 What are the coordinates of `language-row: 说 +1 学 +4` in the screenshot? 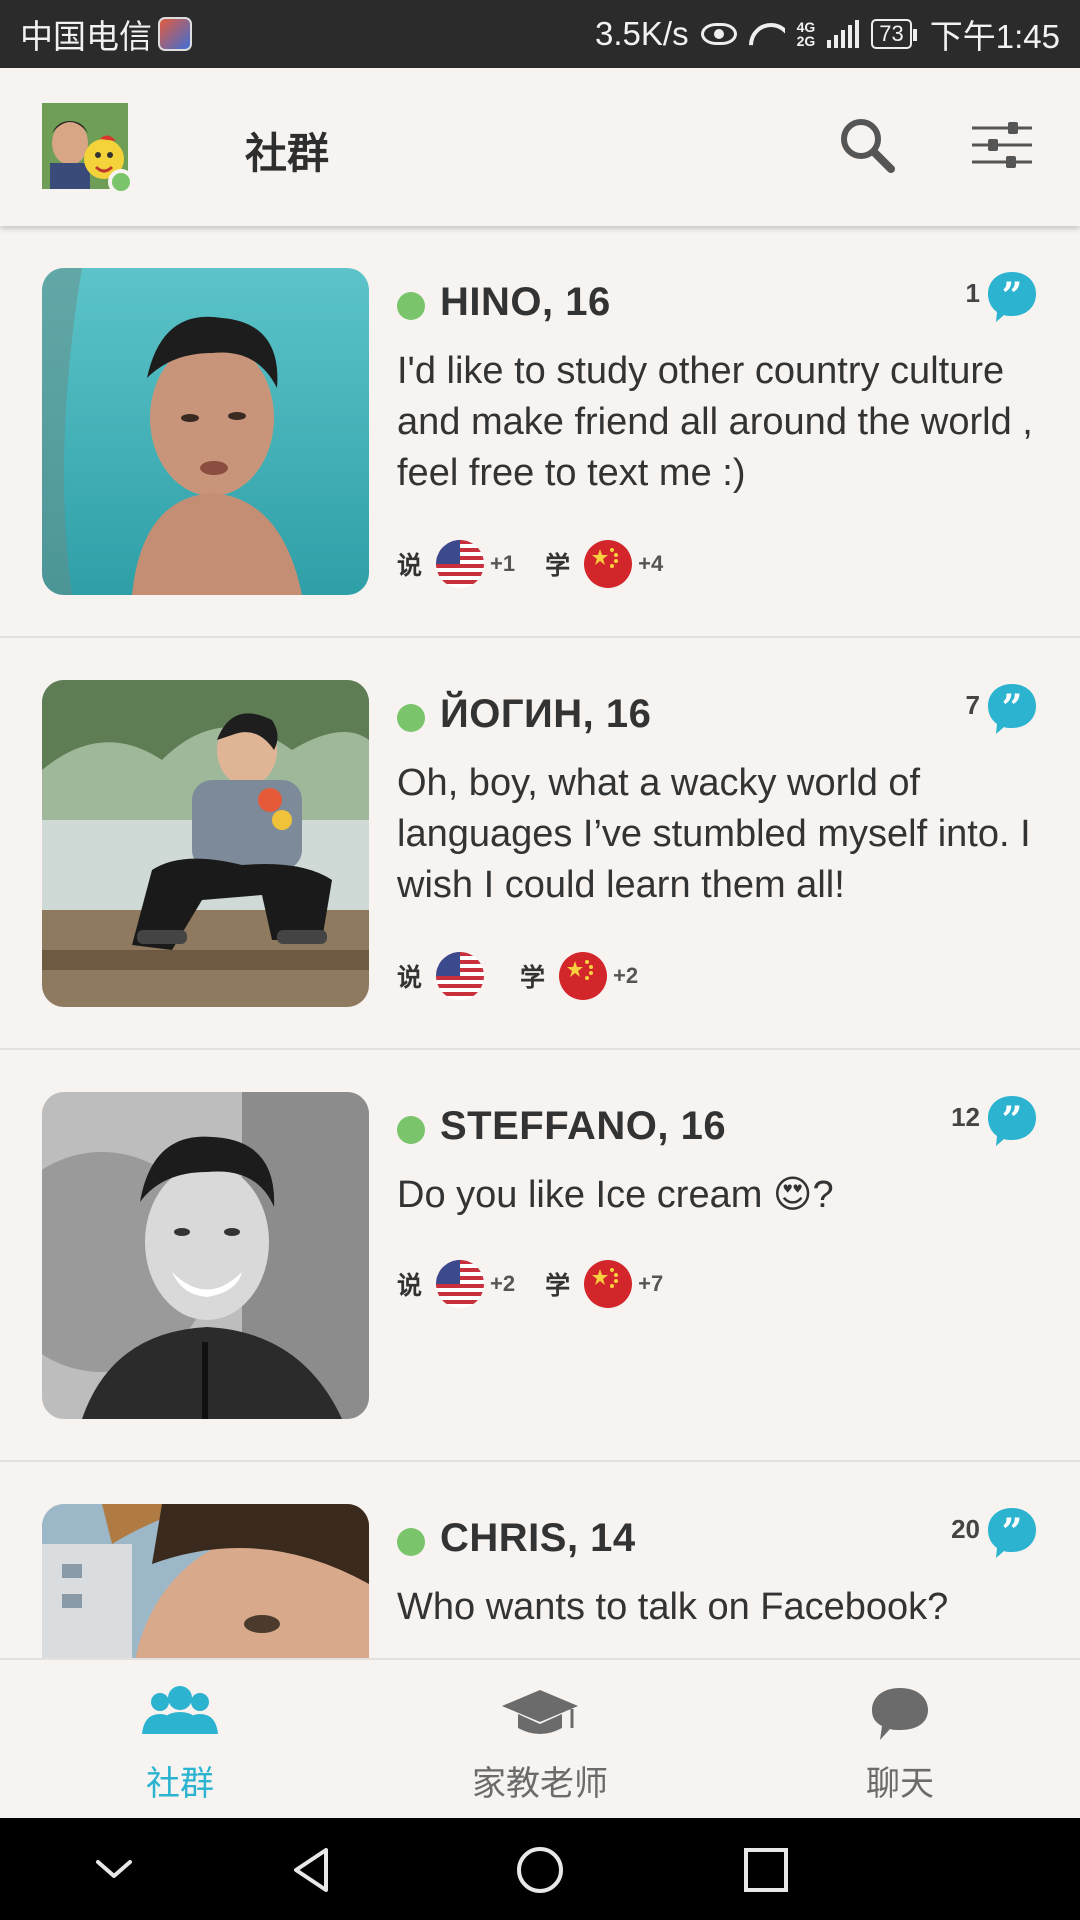 It's located at (530, 564).